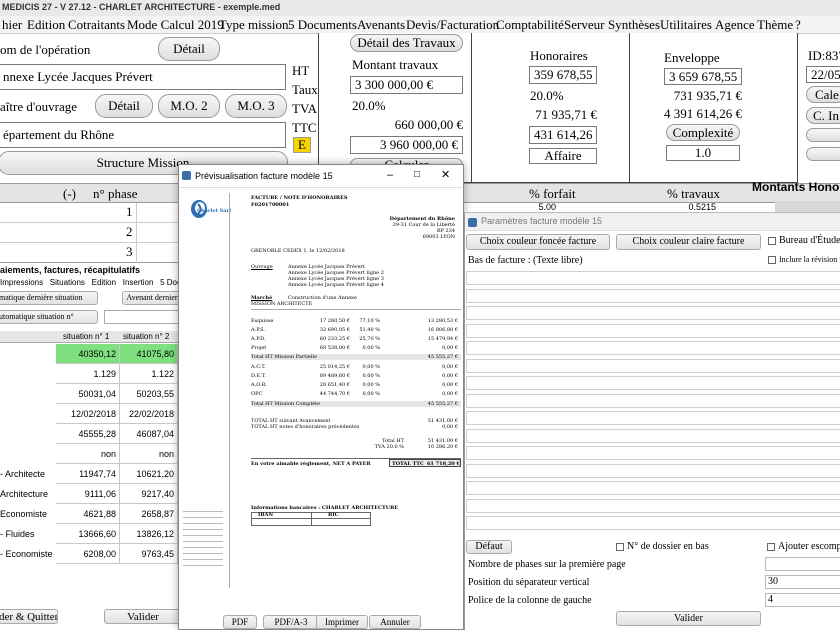 The width and height of the screenshot is (840, 630). Describe the element at coordinates (804, 240) in the screenshot. I see `bureau-etudes-checkbox: Bureau d'Études` at that location.